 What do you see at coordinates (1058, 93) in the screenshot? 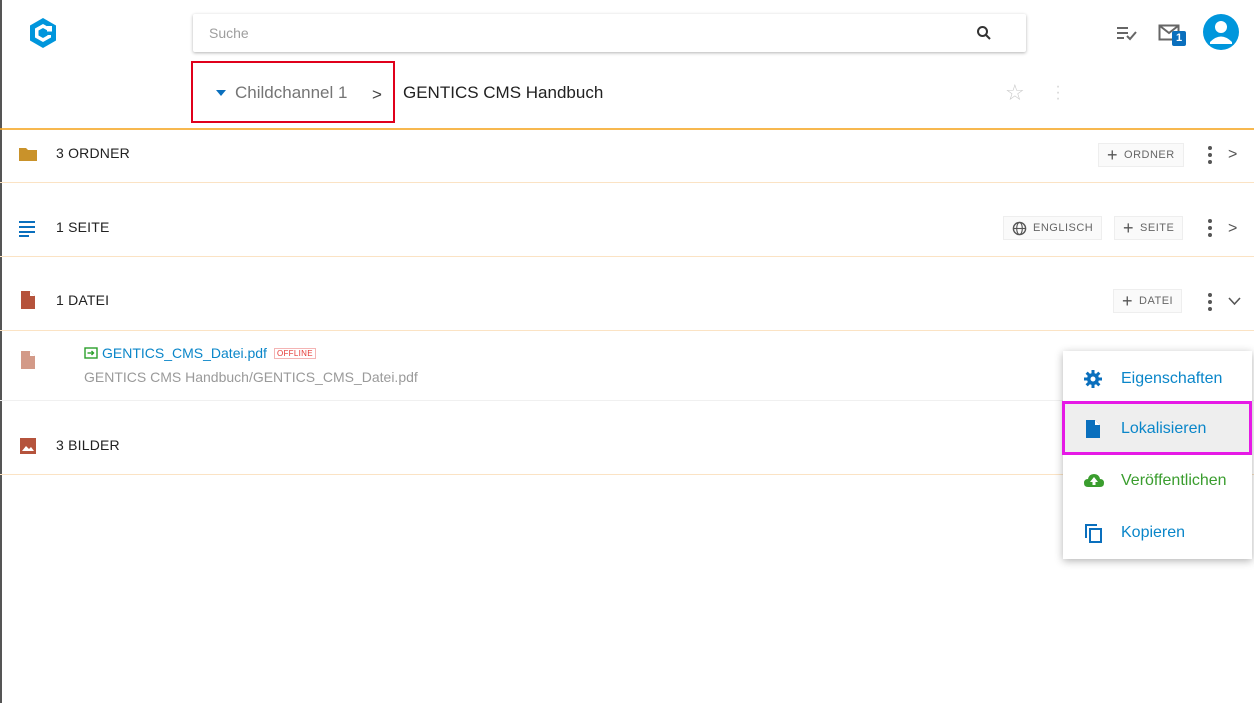
I see `more-options-icon: · · ·` at bounding box center [1058, 93].